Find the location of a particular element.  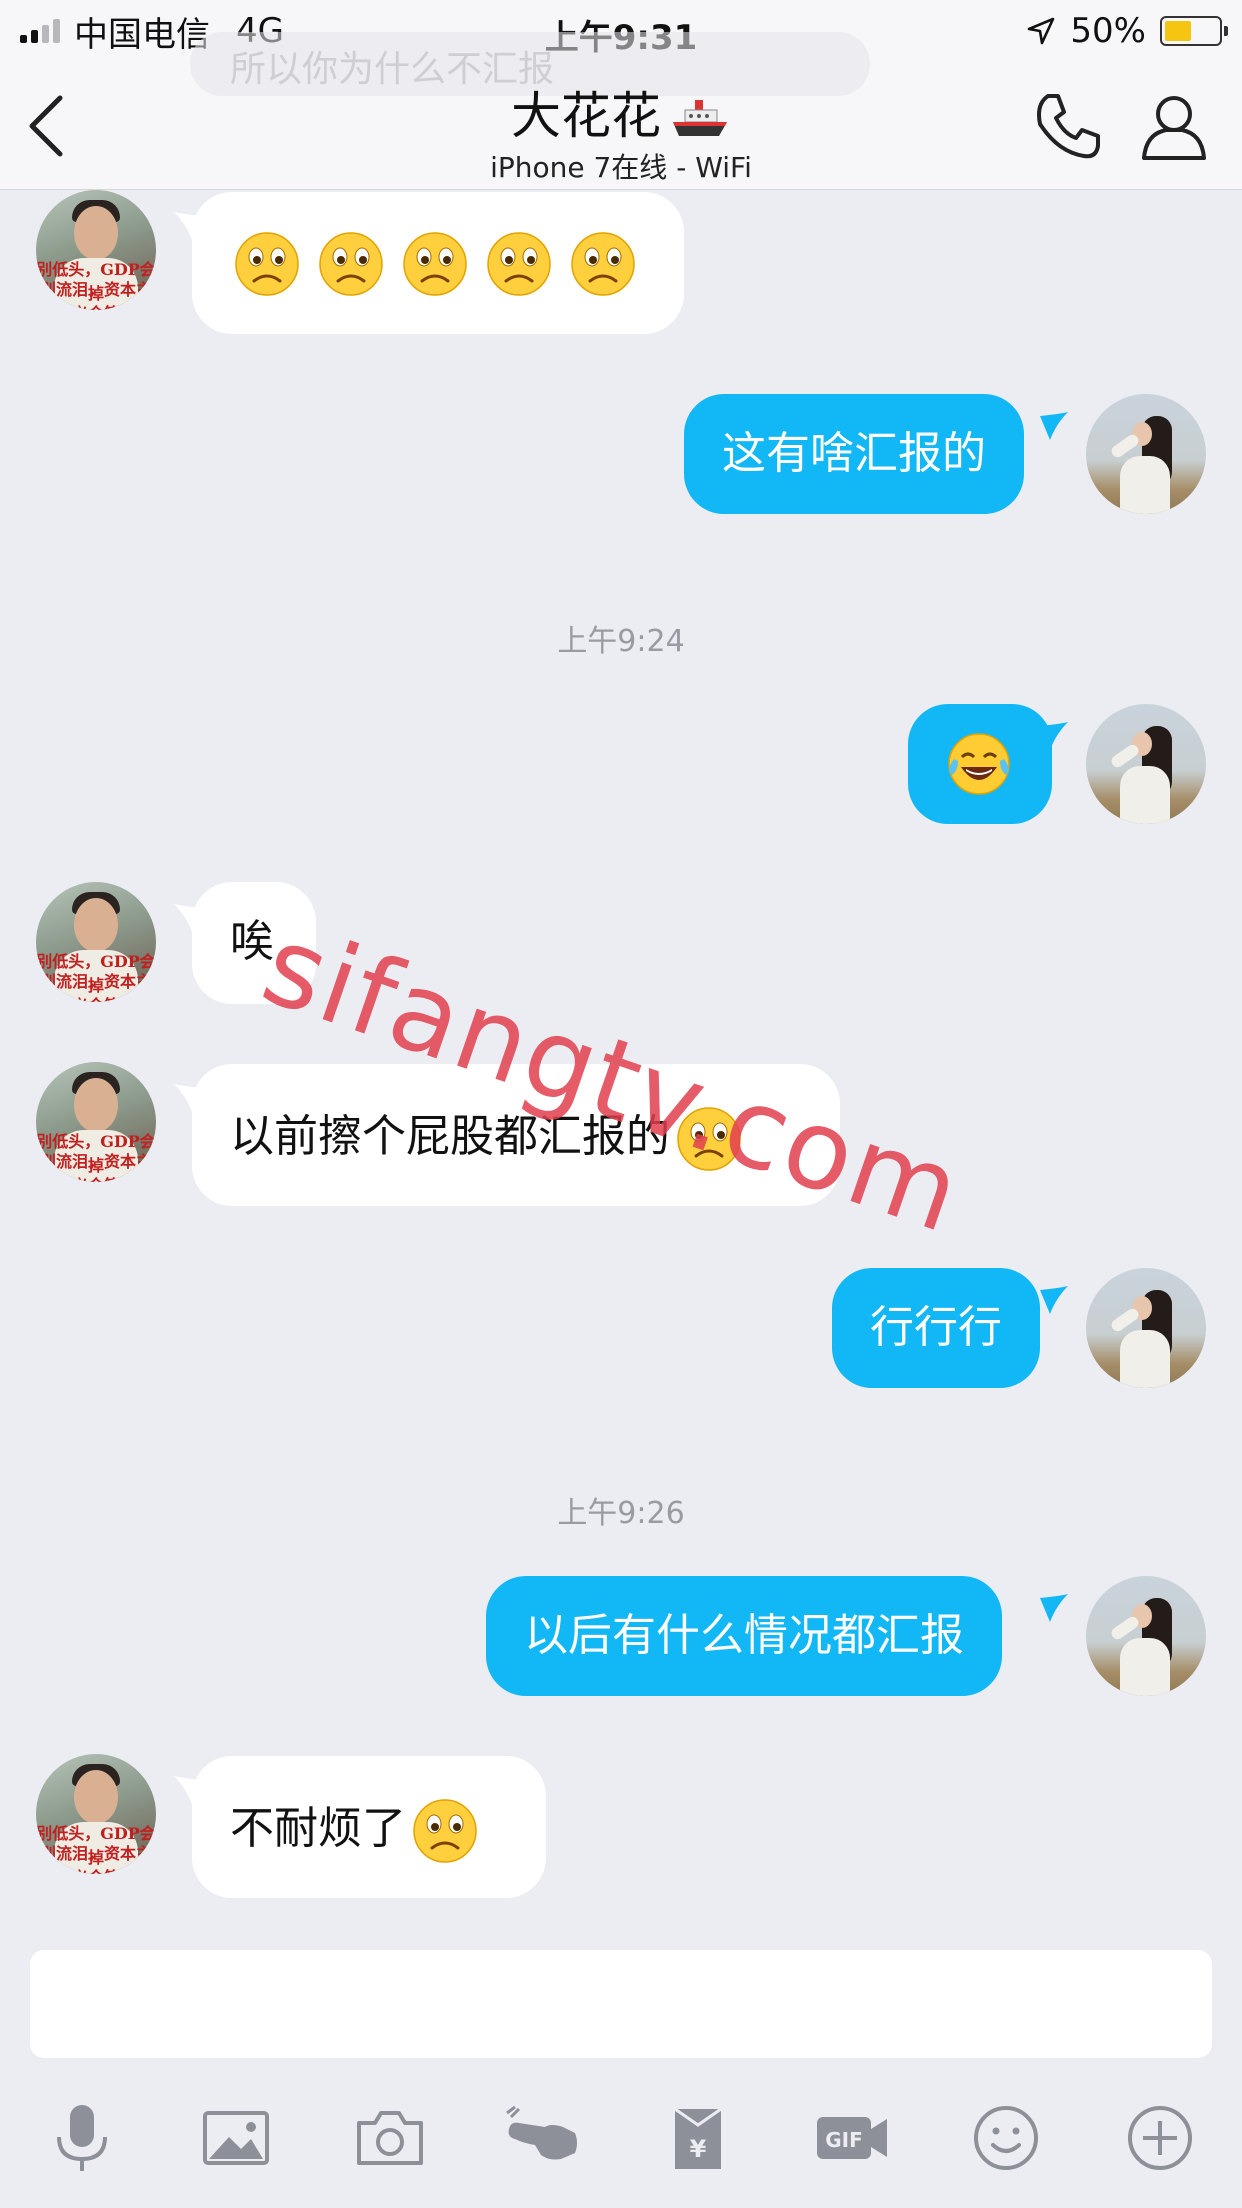

message-bubble: 以前擦个屁股都汇报的 is located at coordinates (516, 1135).